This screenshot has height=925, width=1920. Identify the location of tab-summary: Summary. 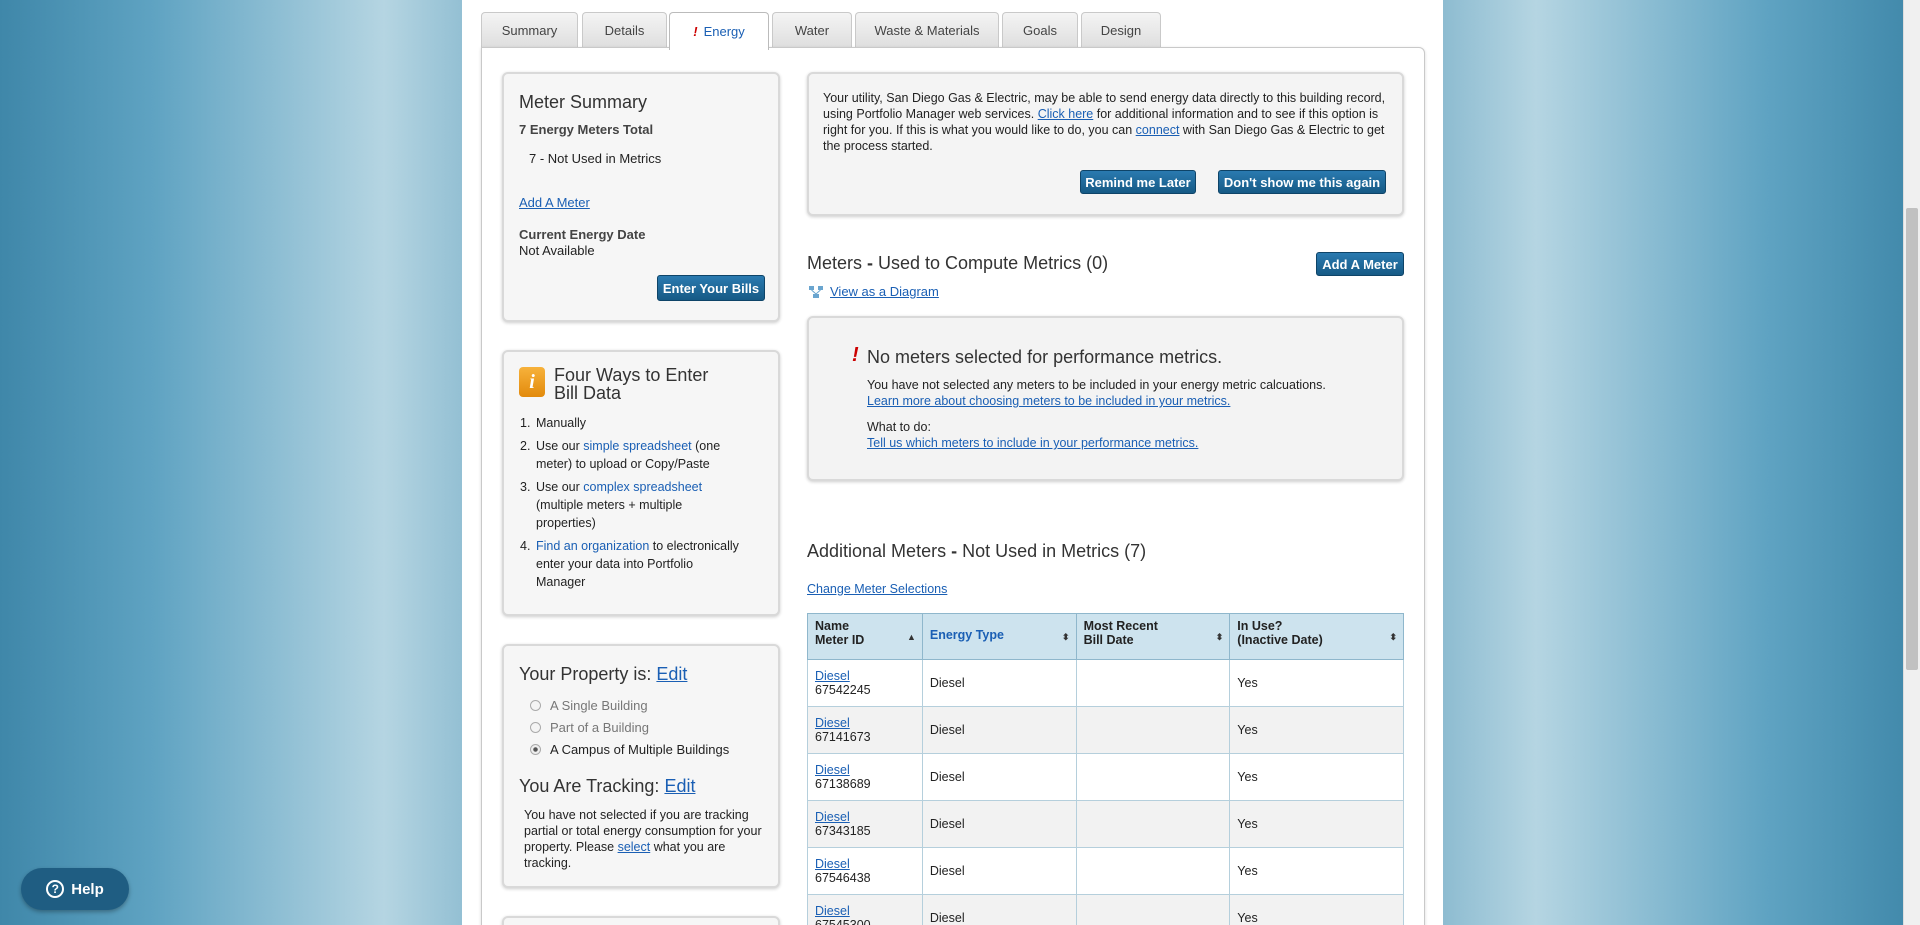
(529, 30).